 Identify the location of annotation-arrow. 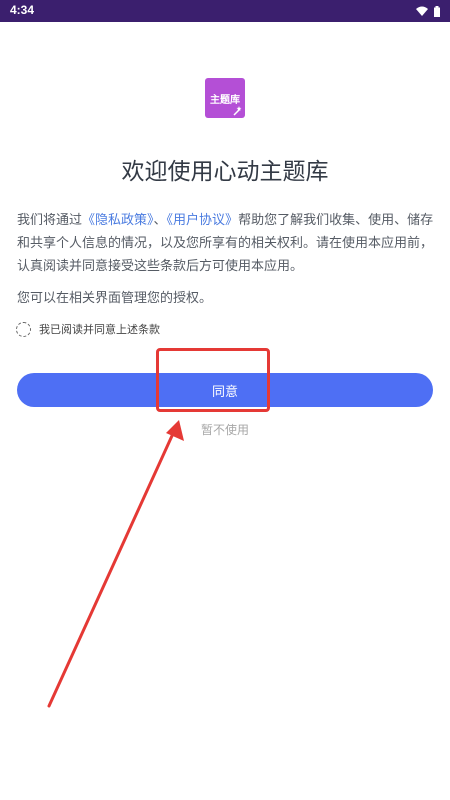
(115, 564).